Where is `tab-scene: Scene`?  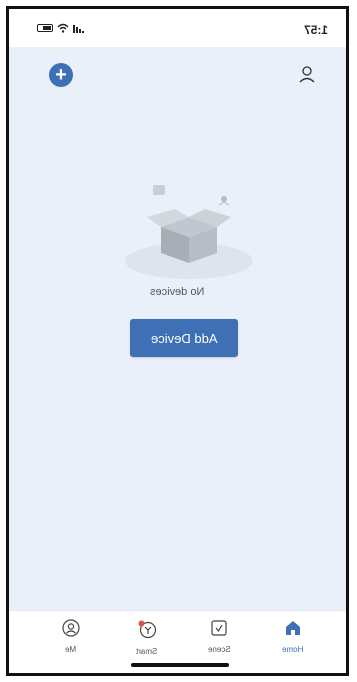
tab-scene: Scene is located at coordinates (219, 636).